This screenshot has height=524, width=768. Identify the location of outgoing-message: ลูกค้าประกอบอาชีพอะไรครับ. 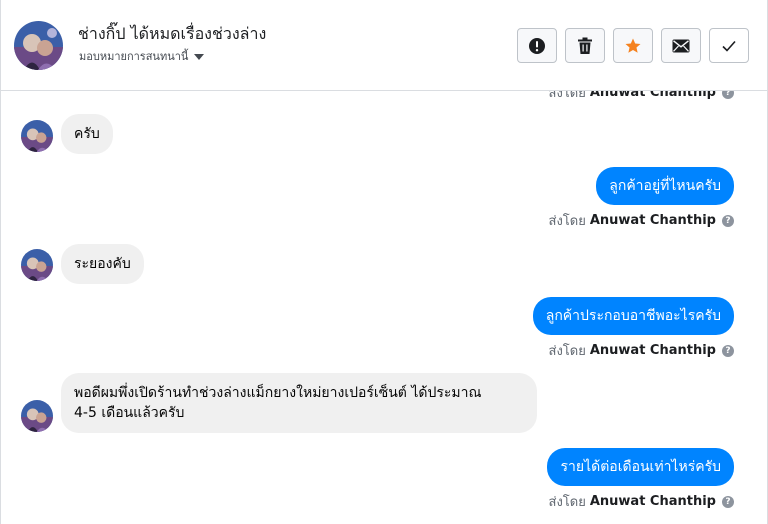
(633, 316).